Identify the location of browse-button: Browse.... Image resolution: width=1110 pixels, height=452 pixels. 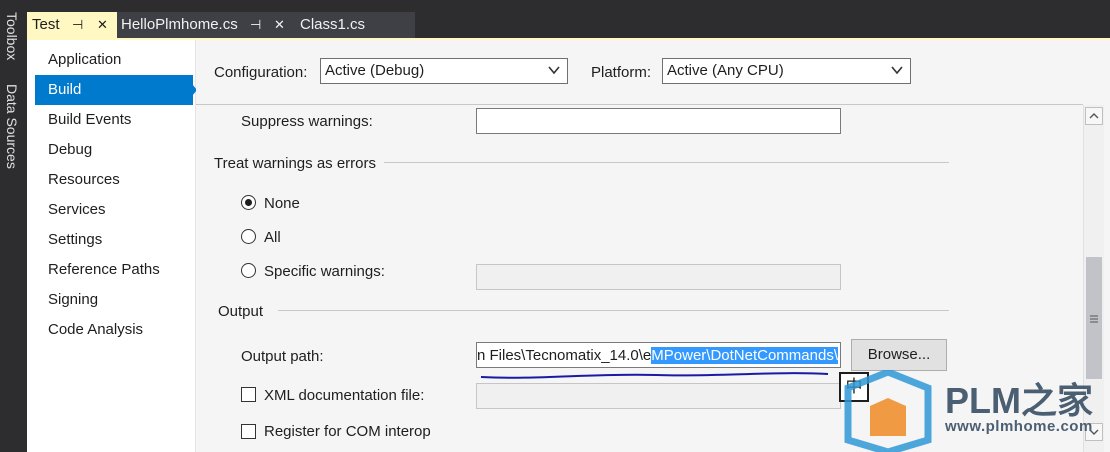
(899, 355).